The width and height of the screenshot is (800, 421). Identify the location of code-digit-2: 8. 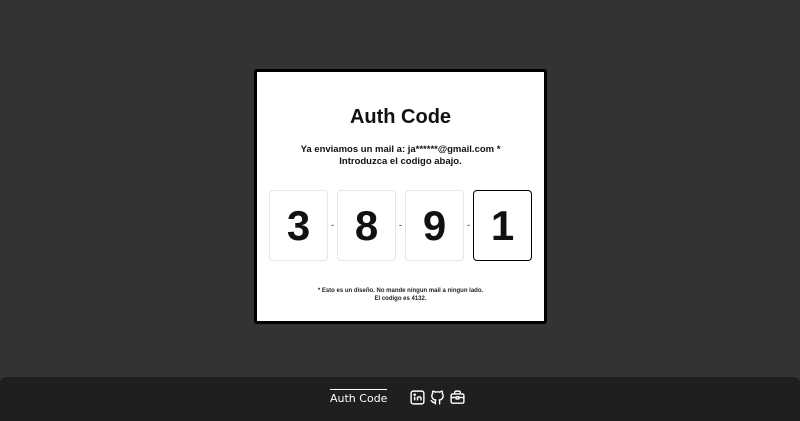
(366, 225).